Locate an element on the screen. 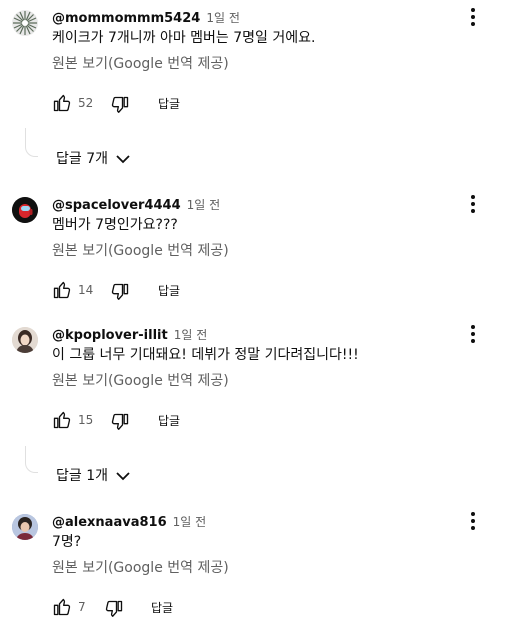  view-replies-button: 답글 7개 is located at coordinates (94, 158).